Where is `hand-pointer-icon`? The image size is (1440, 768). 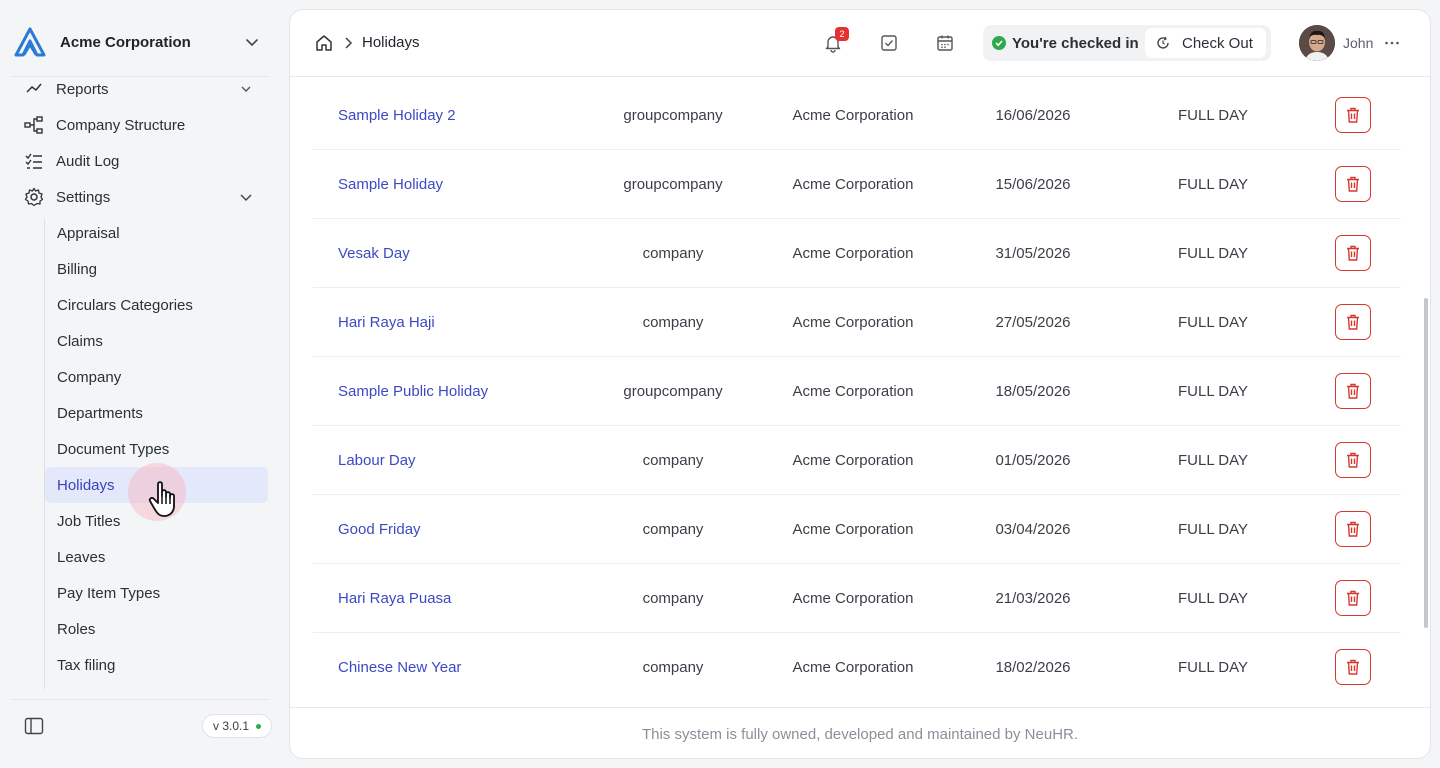 hand-pointer-icon is located at coordinates (161, 499).